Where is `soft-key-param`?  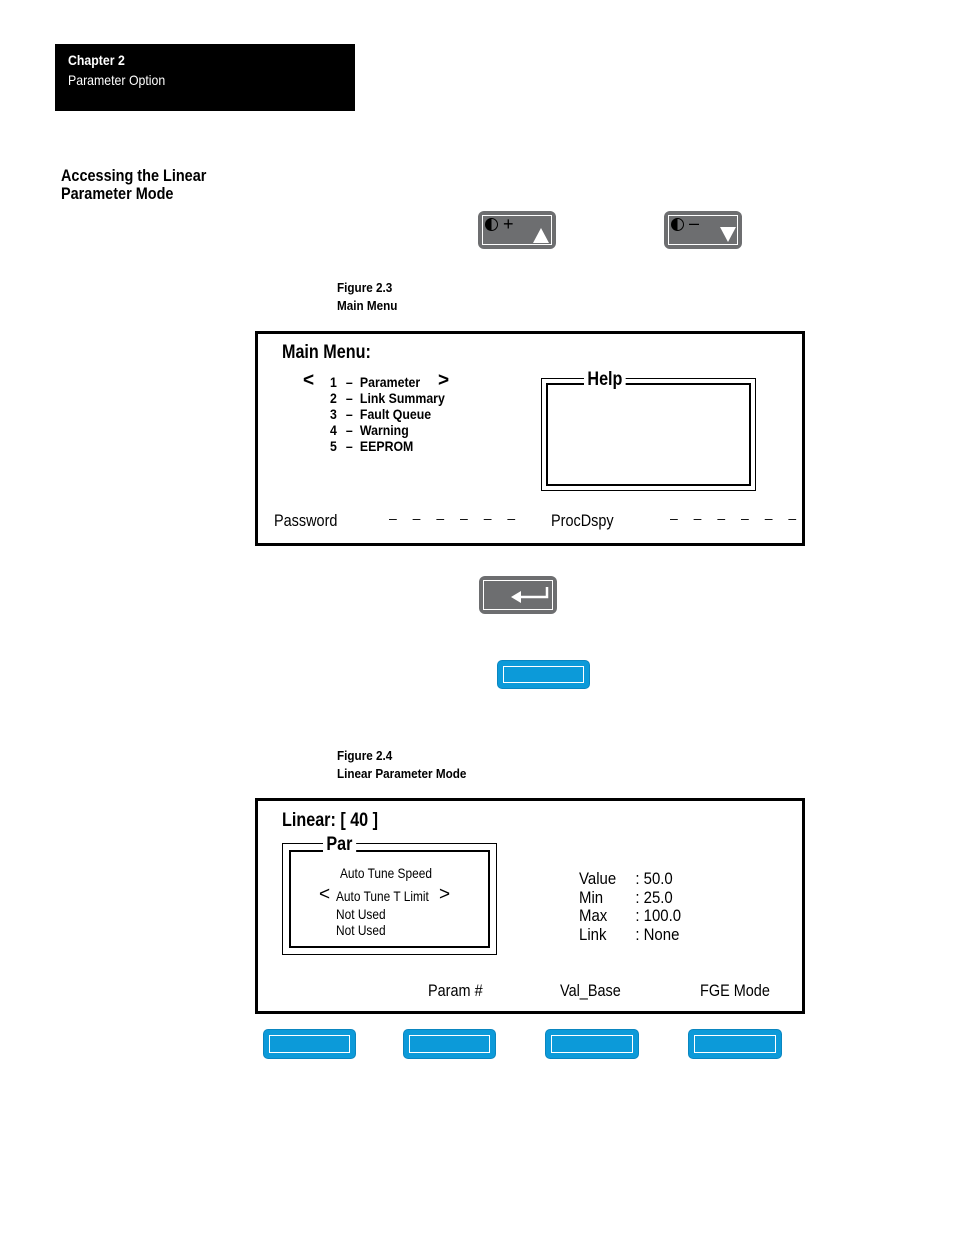
soft-key-param is located at coordinates (449, 1044).